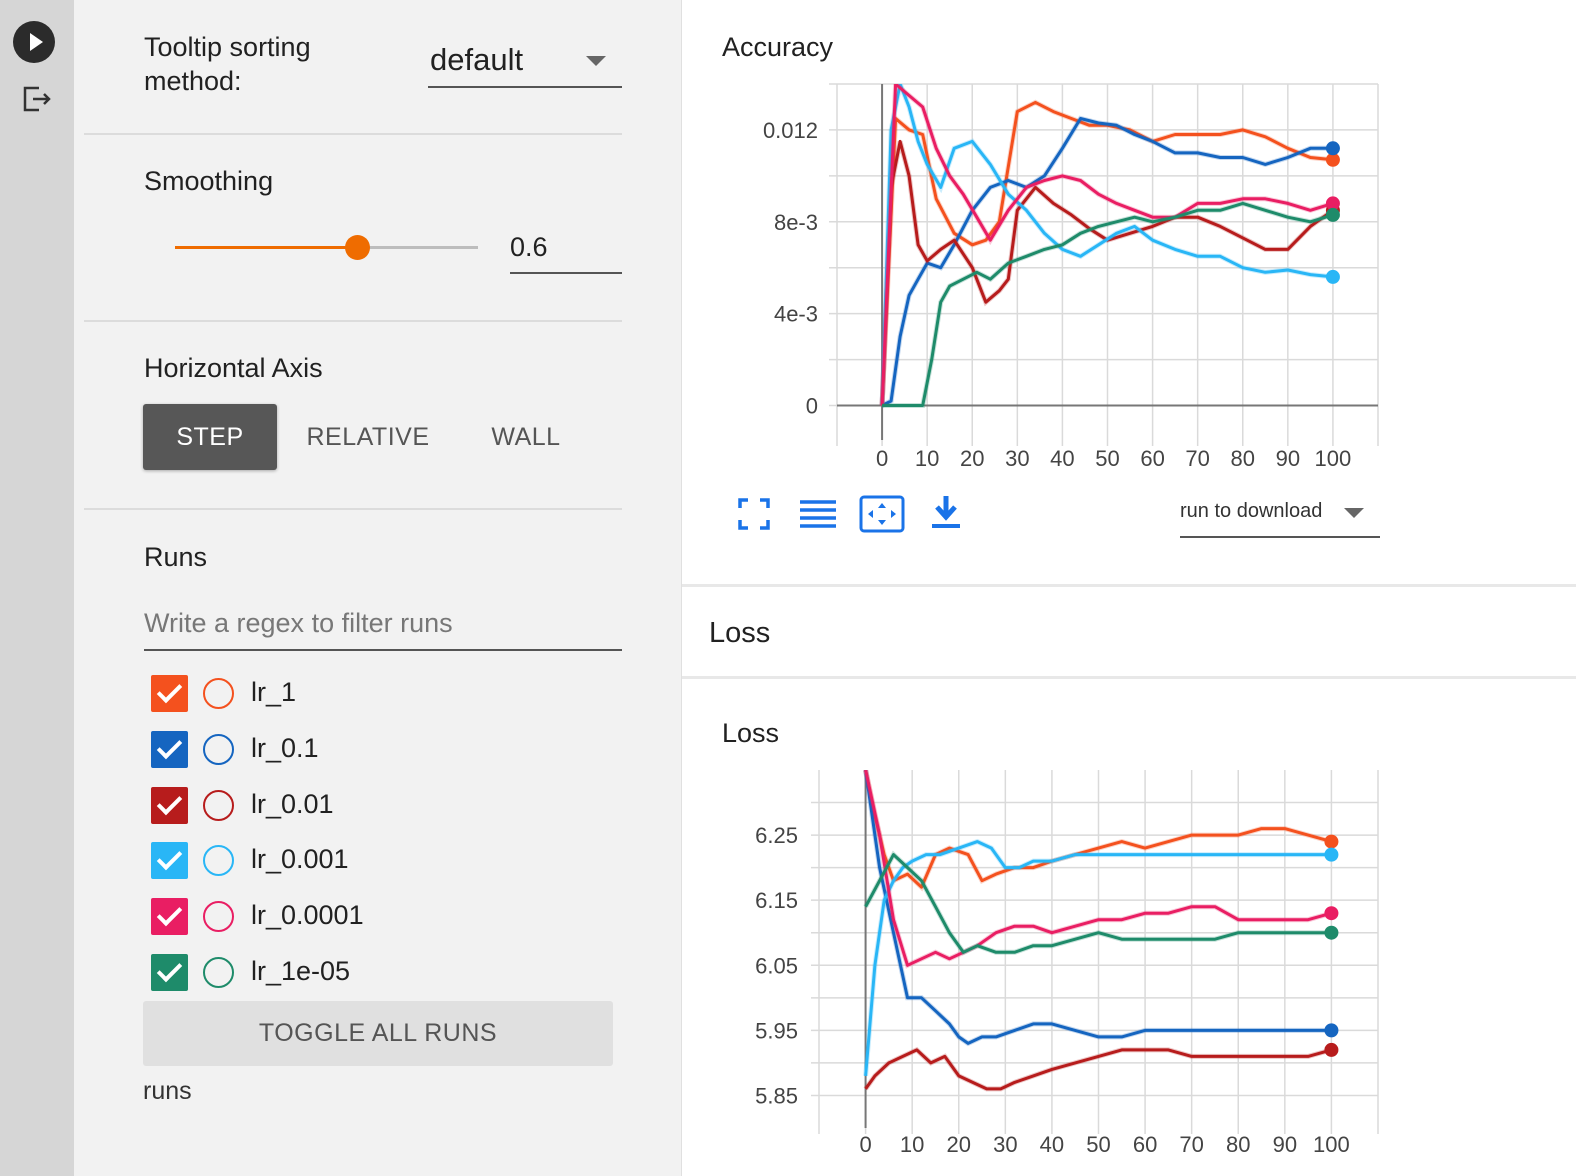  What do you see at coordinates (37, 588) in the screenshot?
I see `left-rail` at bounding box center [37, 588].